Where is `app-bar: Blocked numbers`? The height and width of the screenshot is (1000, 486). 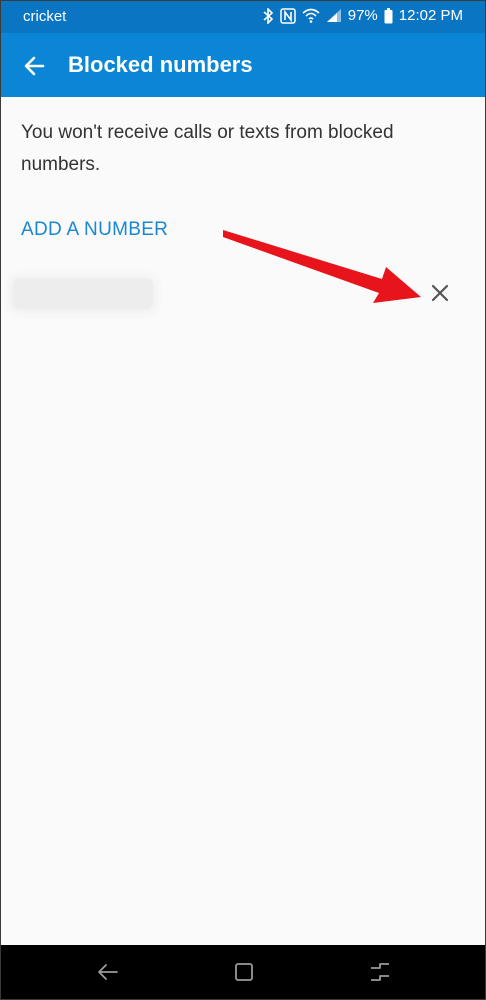
app-bar: Blocked numbers is located at coordinates (243, 65).